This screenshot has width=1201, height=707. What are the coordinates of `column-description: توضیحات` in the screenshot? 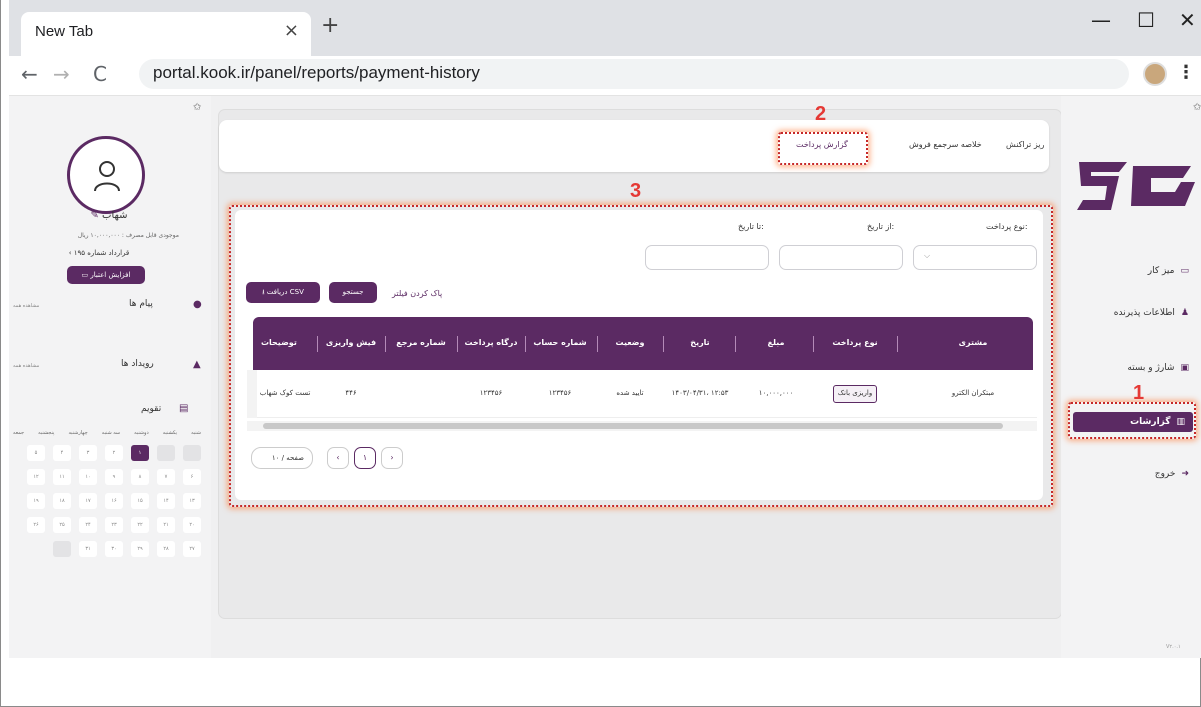 It's located at (284, 343).